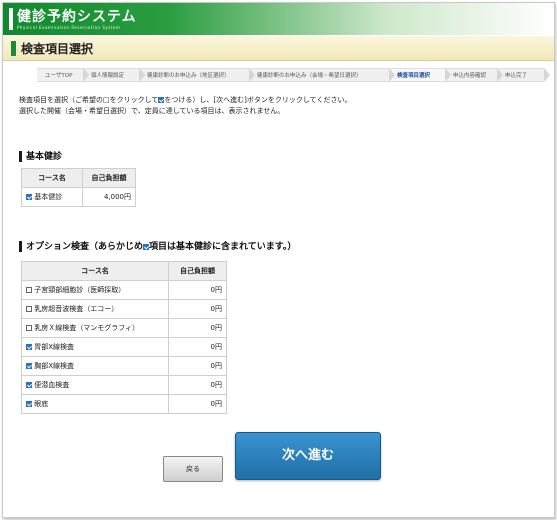 This screenshot has height=520, width=557. Describe the element at coordinates (109, 197) in the screenshot. I see `amount-cell: 4,000円` at that location.